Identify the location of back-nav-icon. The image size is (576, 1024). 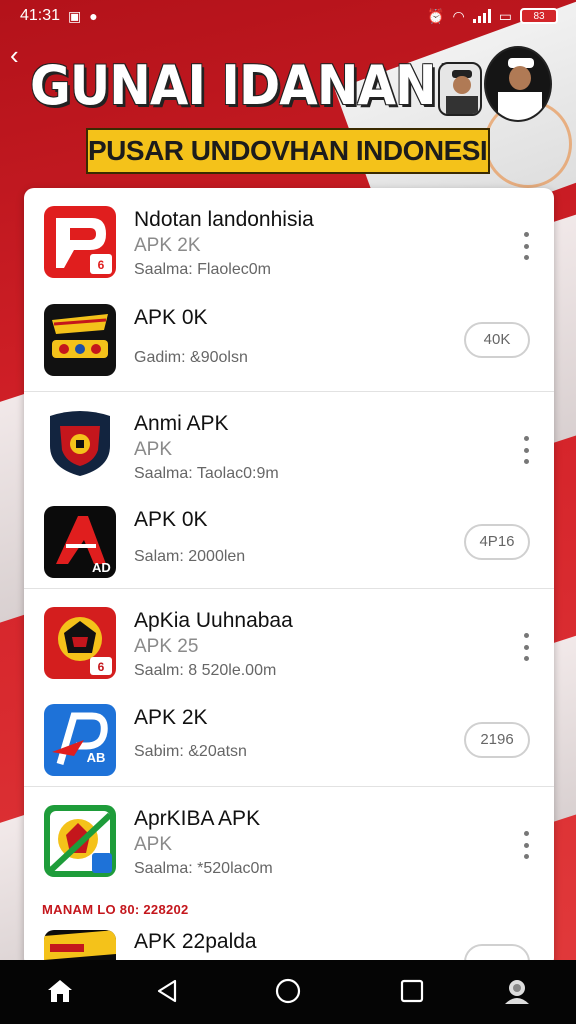
(167, 991).